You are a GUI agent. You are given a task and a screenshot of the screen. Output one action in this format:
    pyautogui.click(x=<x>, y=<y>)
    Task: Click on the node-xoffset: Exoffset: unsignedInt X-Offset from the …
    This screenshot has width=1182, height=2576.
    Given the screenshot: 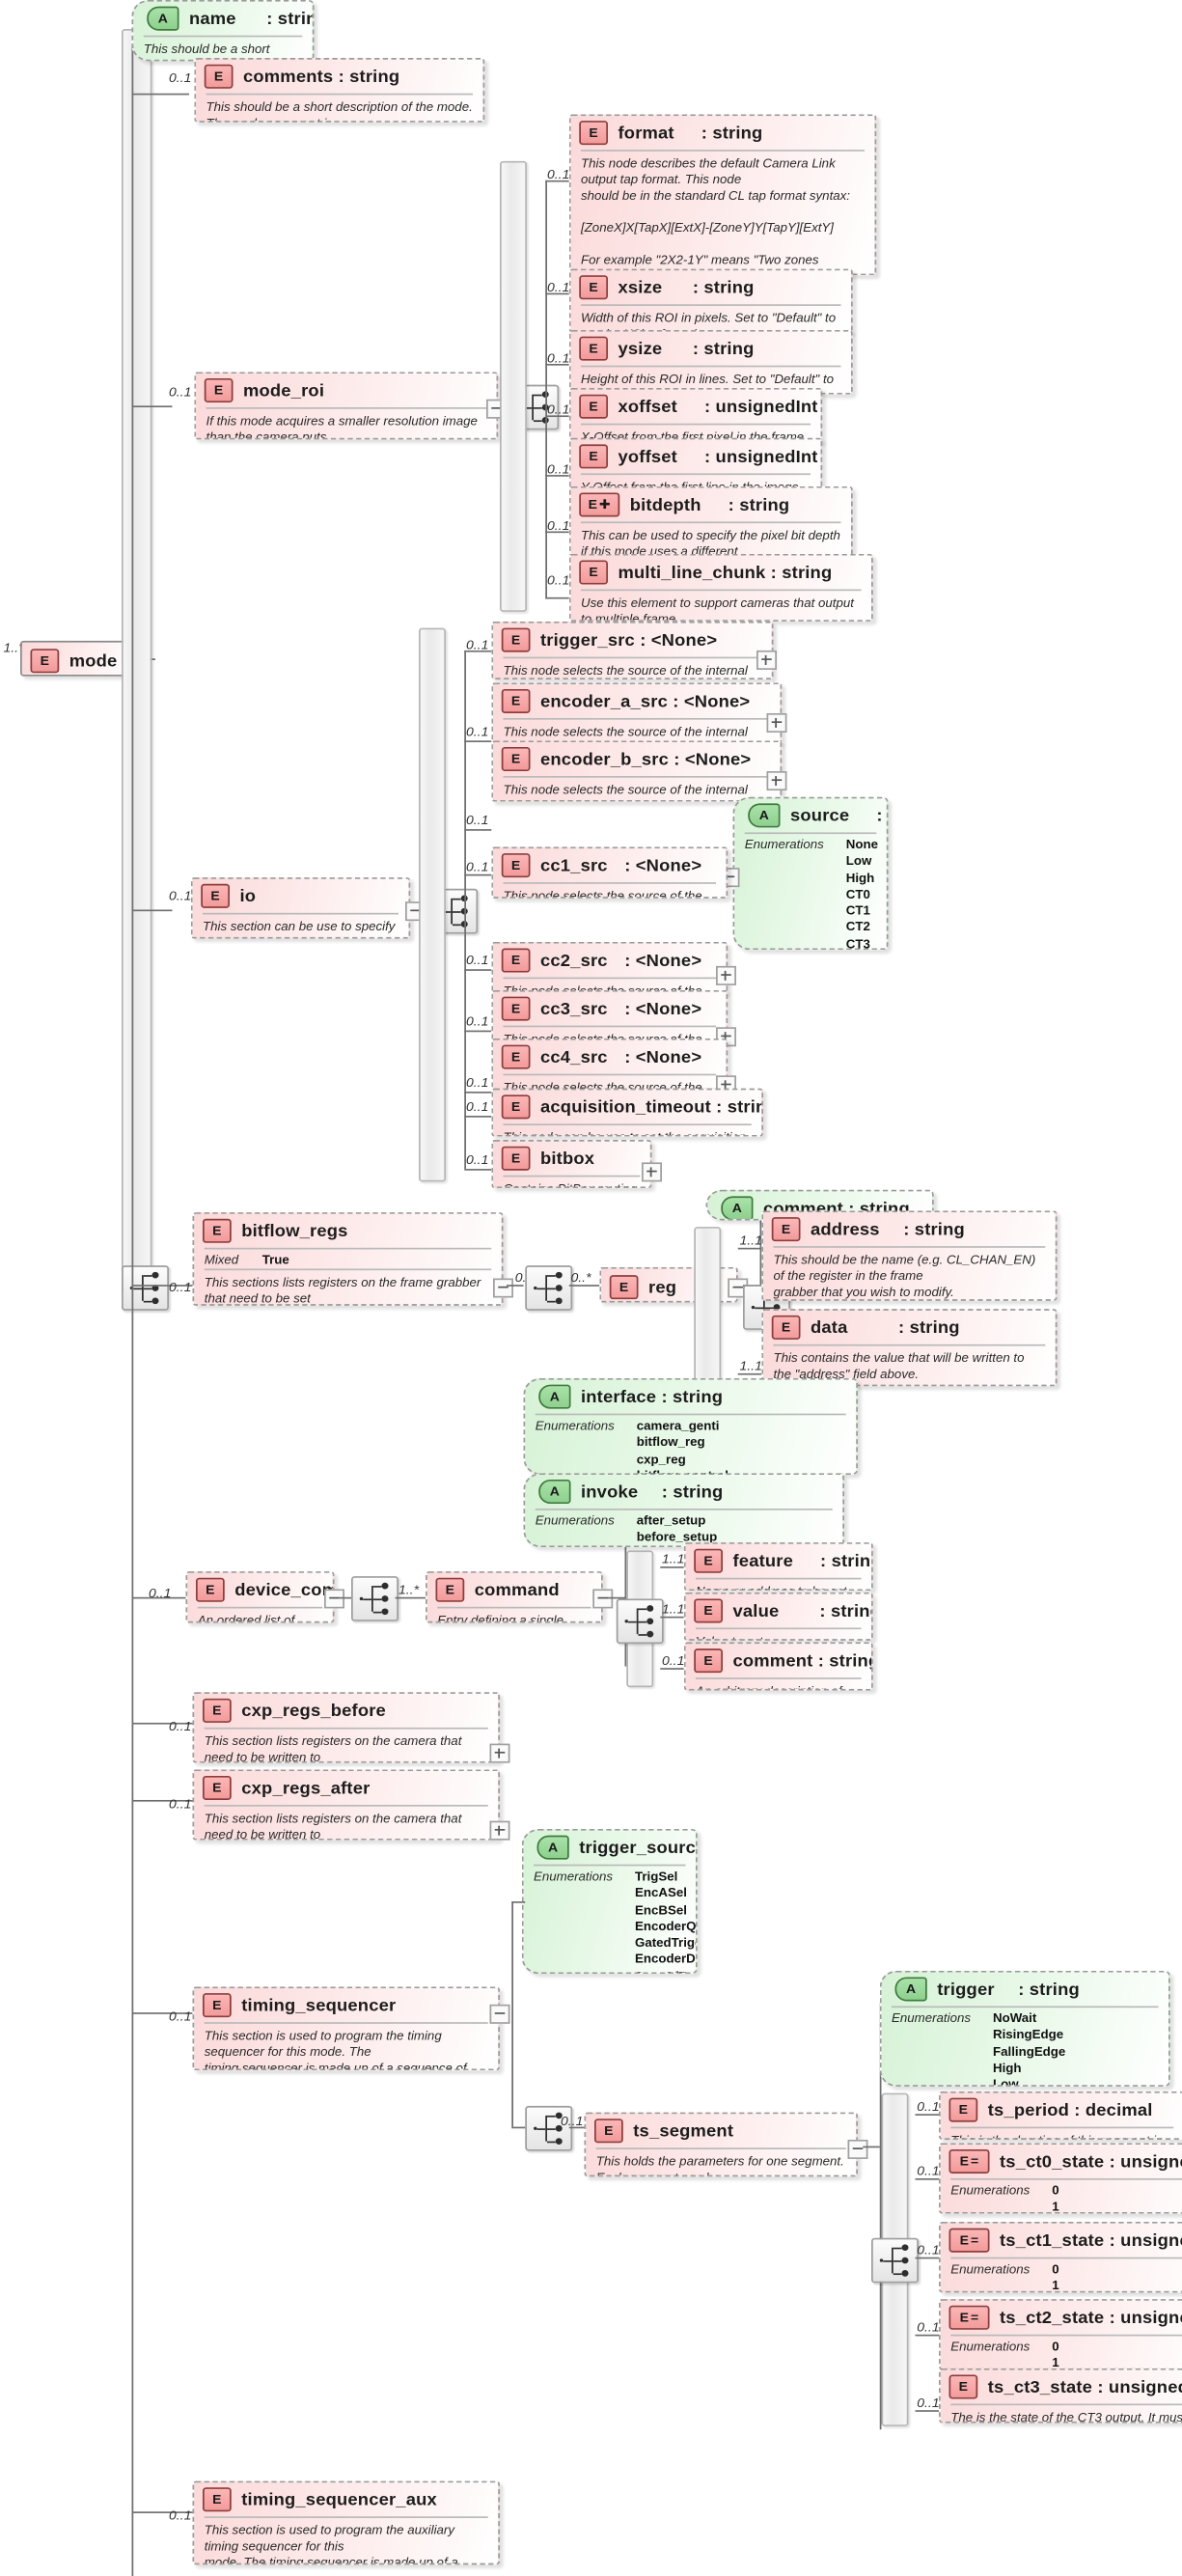 What is the action you would take?
    pyautogui.click(x=695, y=415)
    